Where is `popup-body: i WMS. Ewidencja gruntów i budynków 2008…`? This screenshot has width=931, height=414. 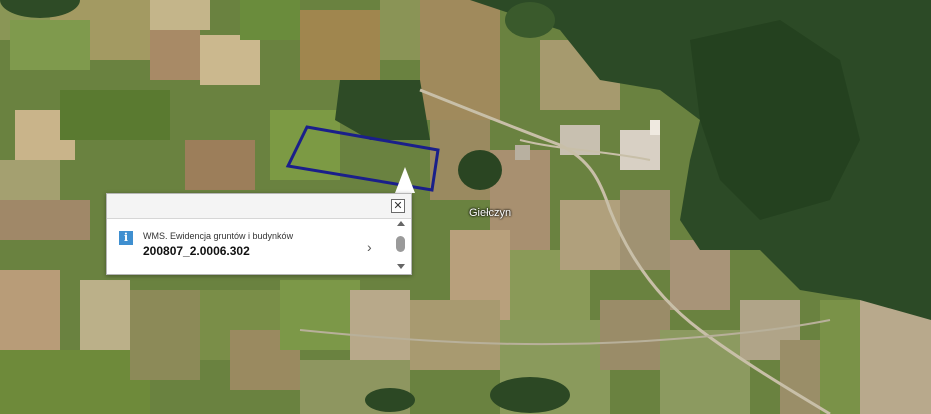
popup-body: i WMS. Ewidencja gruntów i budynków 2008… is located at coordinates (259, 246).